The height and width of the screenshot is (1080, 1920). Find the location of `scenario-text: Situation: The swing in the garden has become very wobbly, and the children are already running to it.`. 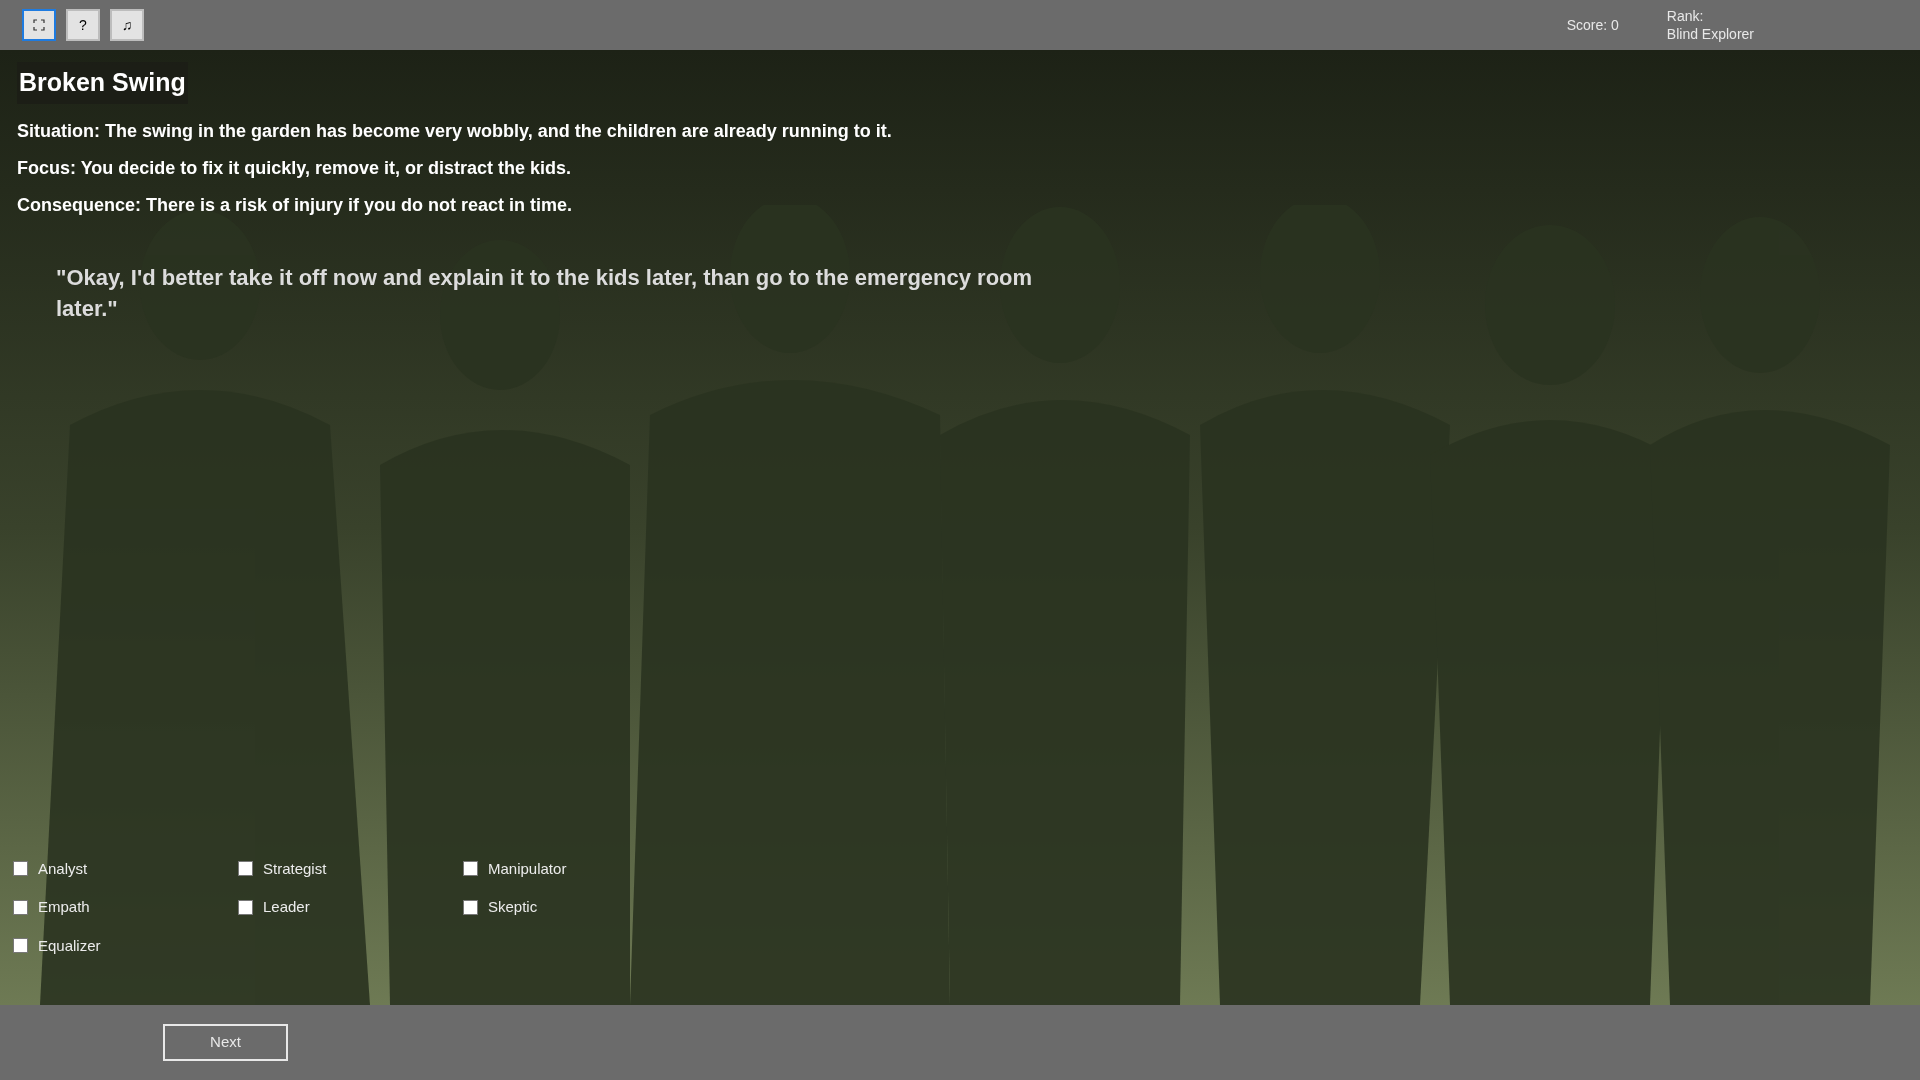

scenario-text: Situation: The swing in the garden has become very wobbly, and the children are already running to it. is located at coordinates (455, 130).